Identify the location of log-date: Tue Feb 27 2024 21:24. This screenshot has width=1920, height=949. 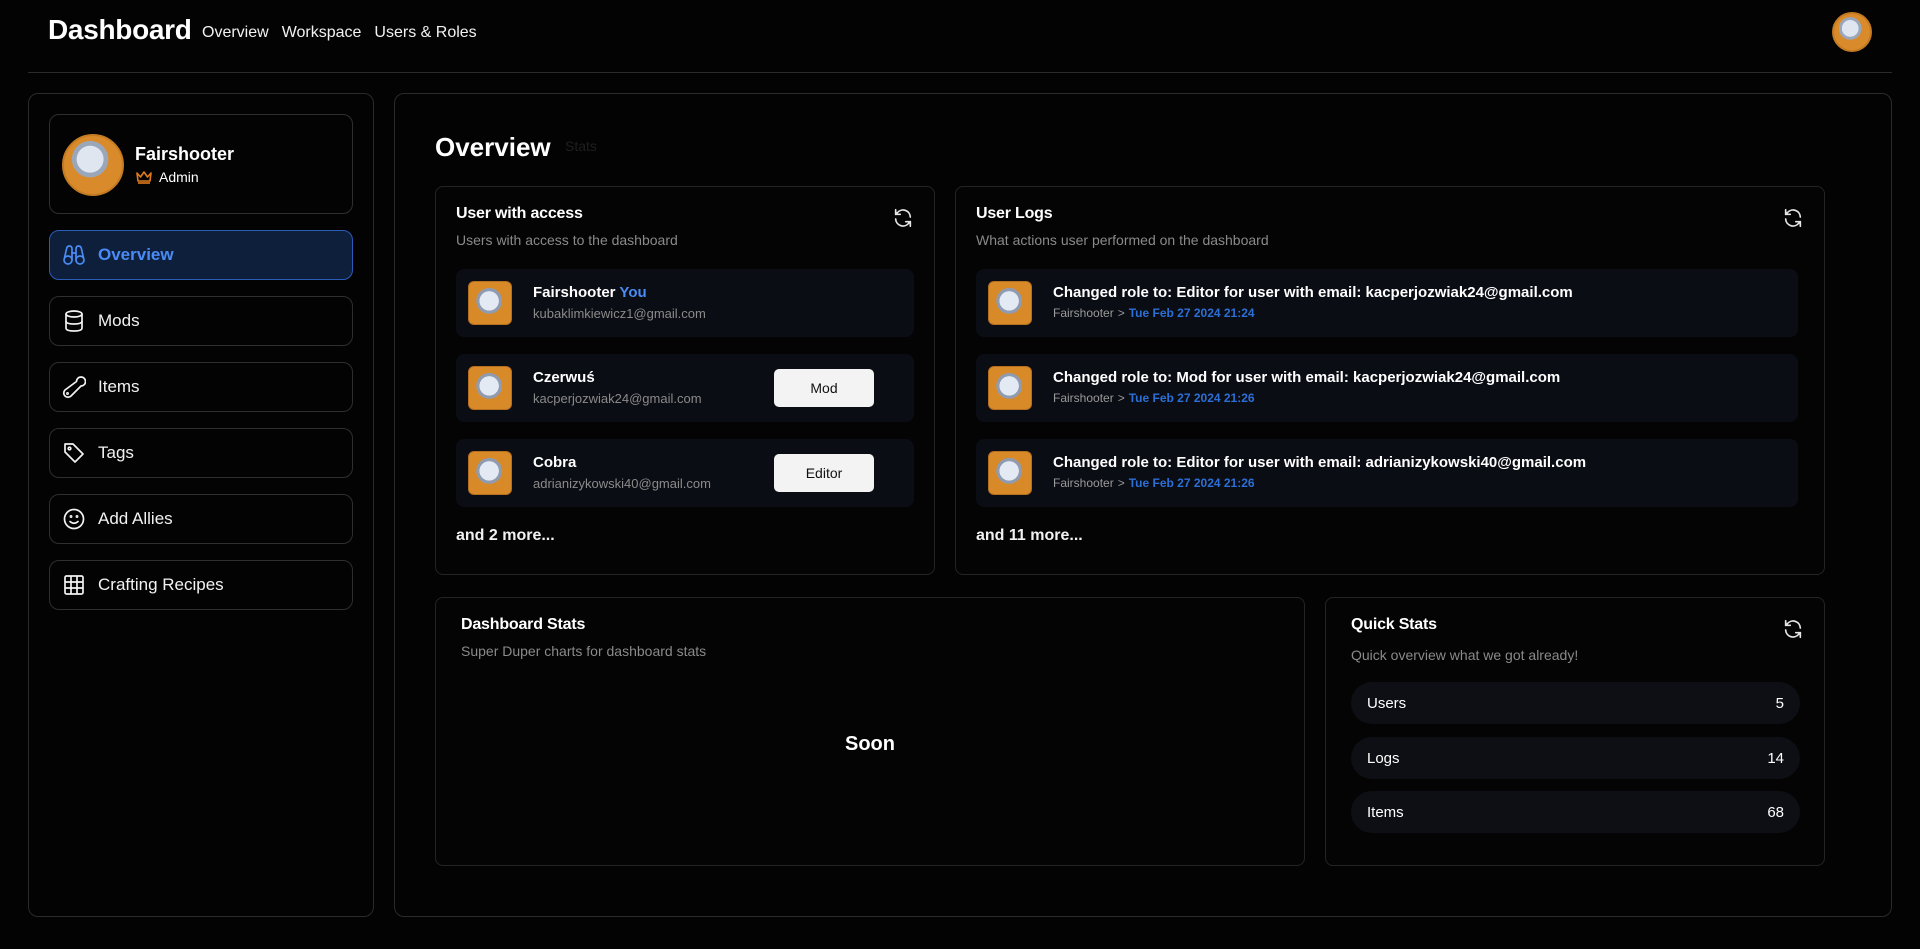
(1191, 313).